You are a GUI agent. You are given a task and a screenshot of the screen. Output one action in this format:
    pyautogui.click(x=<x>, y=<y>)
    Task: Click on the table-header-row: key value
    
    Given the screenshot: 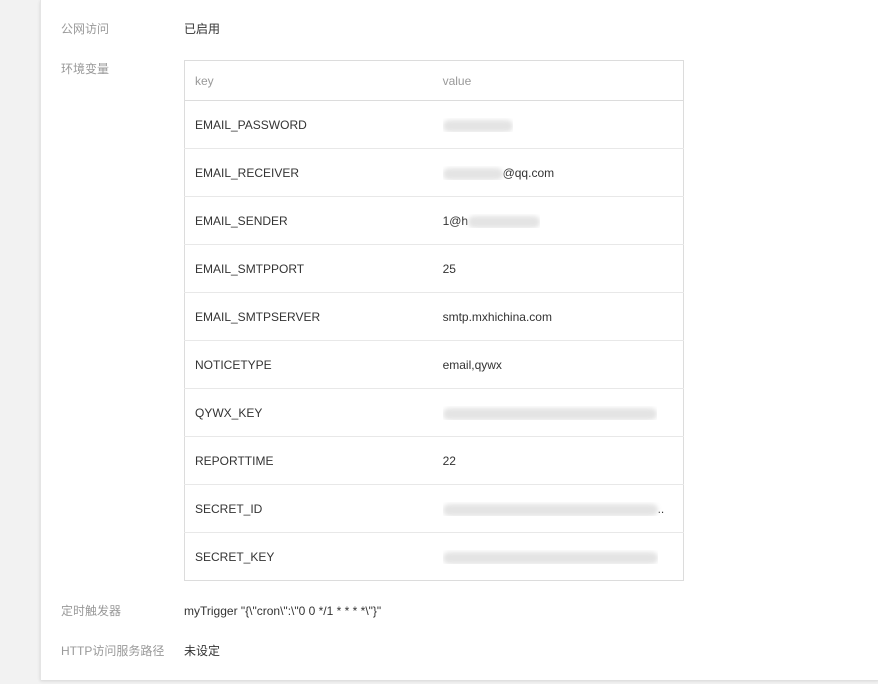 What is the action you would take?
    pyautogui.click(x=434, y=80)
    